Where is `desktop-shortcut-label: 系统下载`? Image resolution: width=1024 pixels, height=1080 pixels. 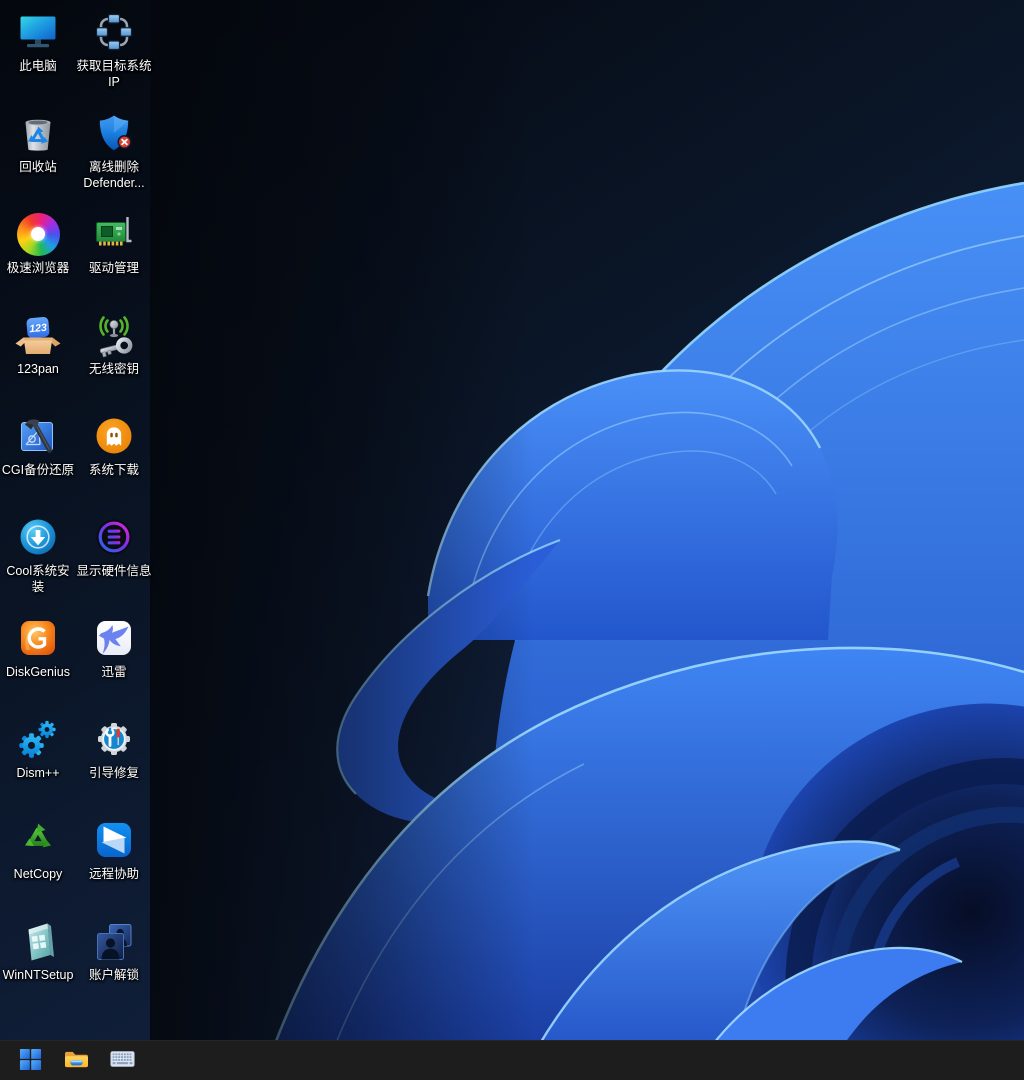 desktop-shortcut-label: 系统下载 is located at coordinates (113, 470).